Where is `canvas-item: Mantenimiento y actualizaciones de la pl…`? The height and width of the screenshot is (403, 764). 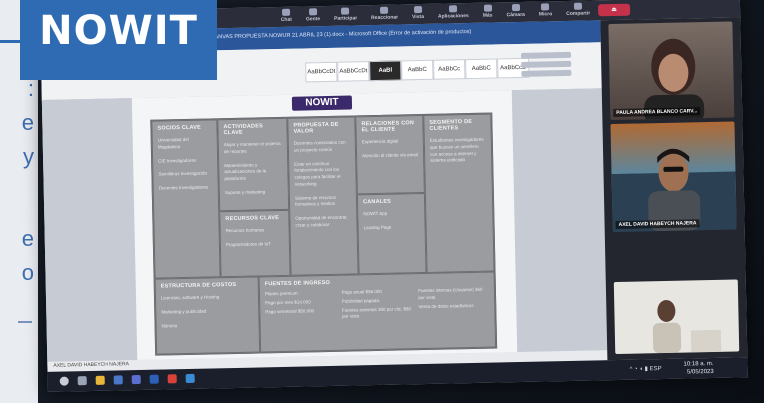 canvas-item: Mantenimiento y actualizaciones de la pl… is located at coordinates (245, 171).